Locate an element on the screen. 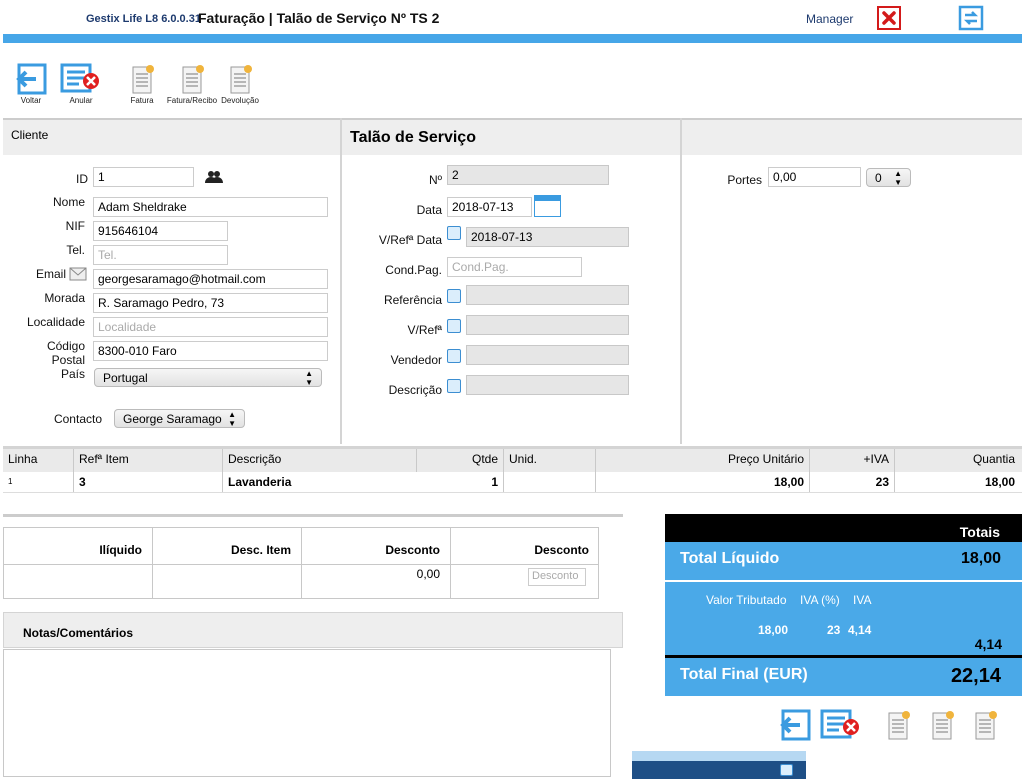  notas-textarea is located at coordinates (307, 713).